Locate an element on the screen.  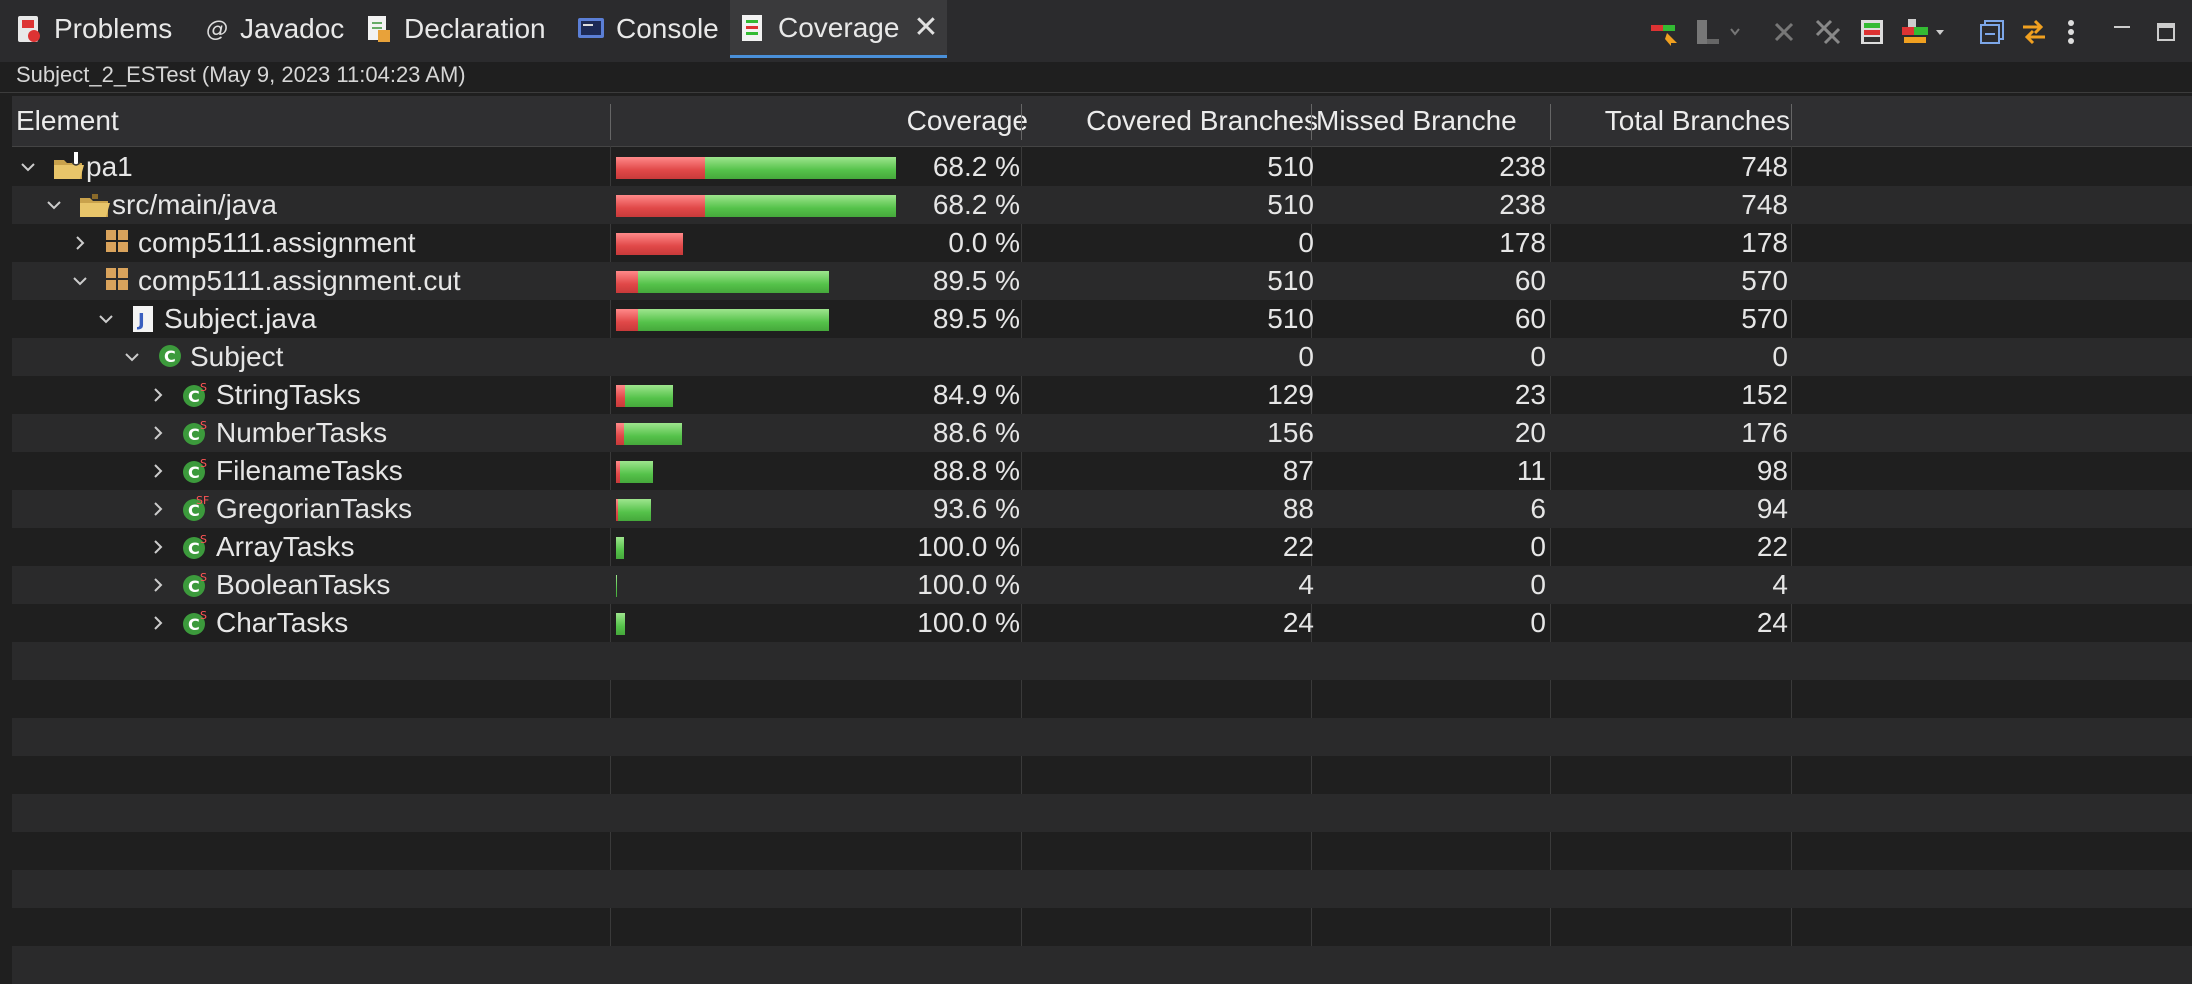
coverage-percent: 89.5 % is located at coordinates (976, 318).